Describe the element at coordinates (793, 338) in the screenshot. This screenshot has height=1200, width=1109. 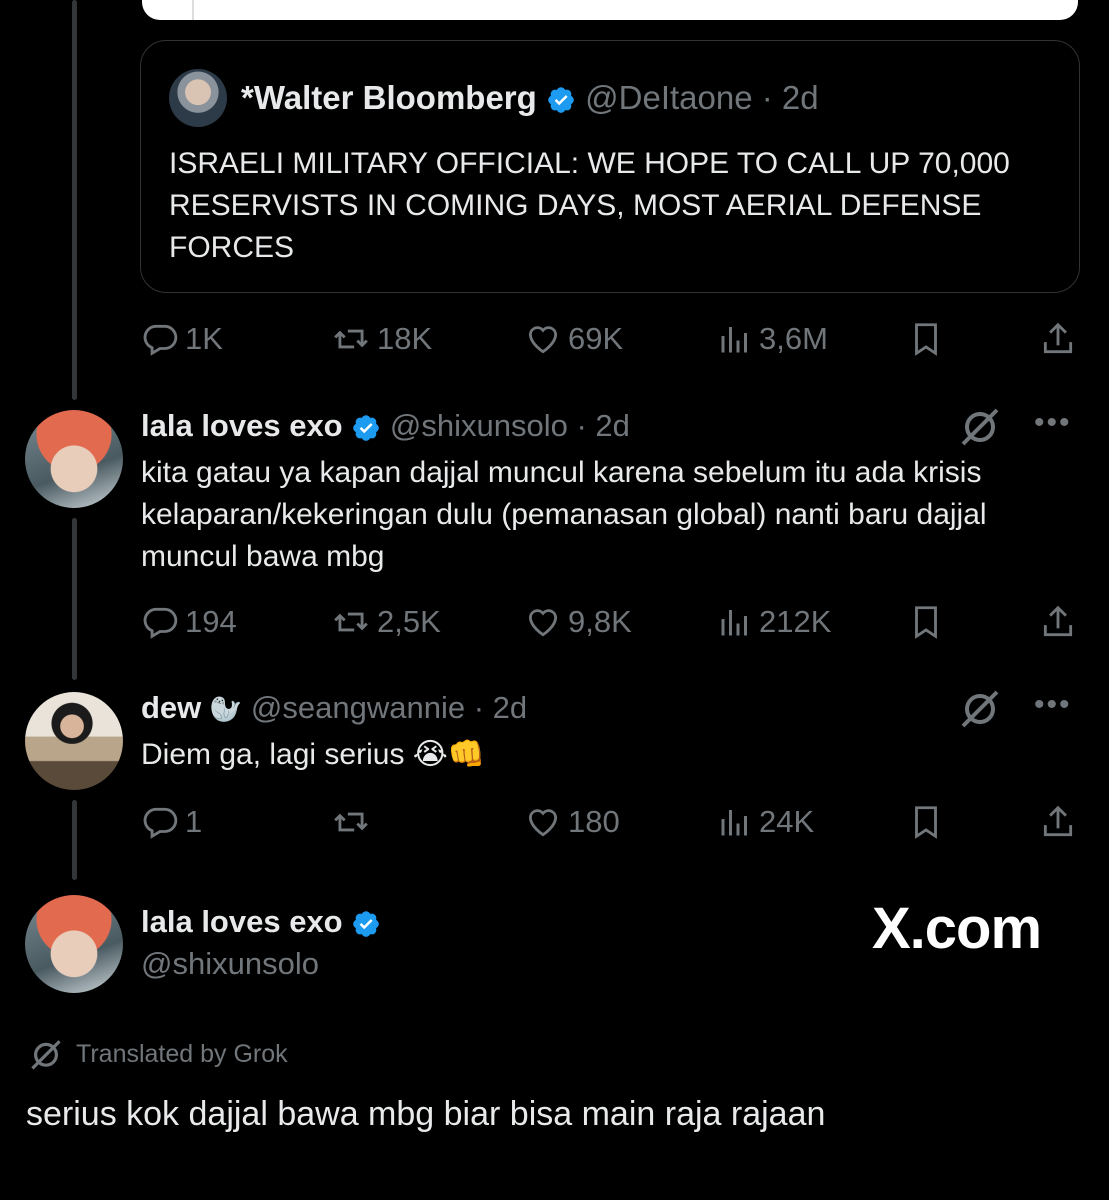
I see `view-count: 3,6M` at that location.